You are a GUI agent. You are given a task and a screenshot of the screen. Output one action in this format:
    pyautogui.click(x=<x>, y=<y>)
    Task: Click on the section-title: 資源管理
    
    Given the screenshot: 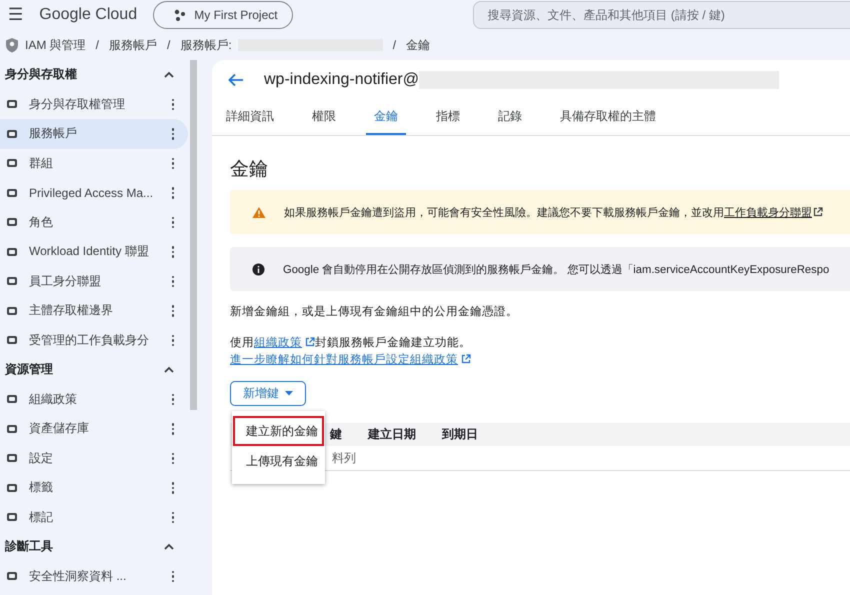 What is the action you would take?
    pyautogui.click(x=29, y=369)
    